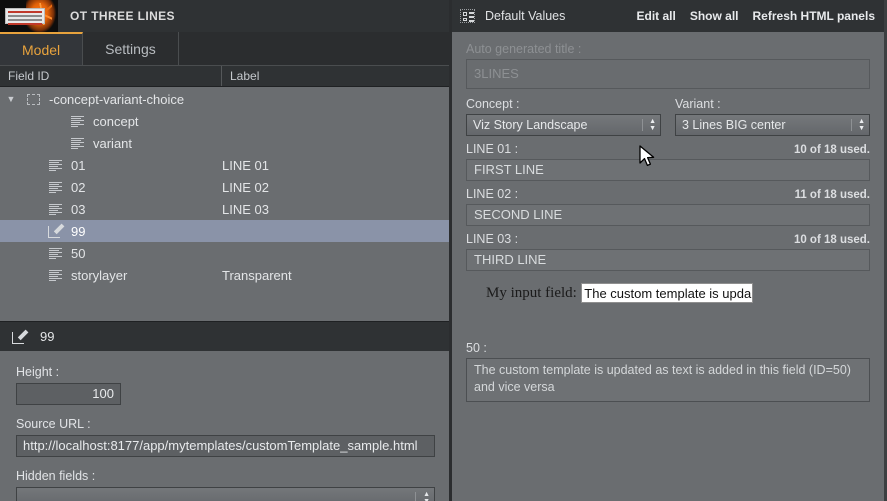 The height and width of the screenshot is (501, 887). What do you see at coordinates (224, 253) in the screenshot?
I see `tree-row: 50` at bounding box center [224, 253].